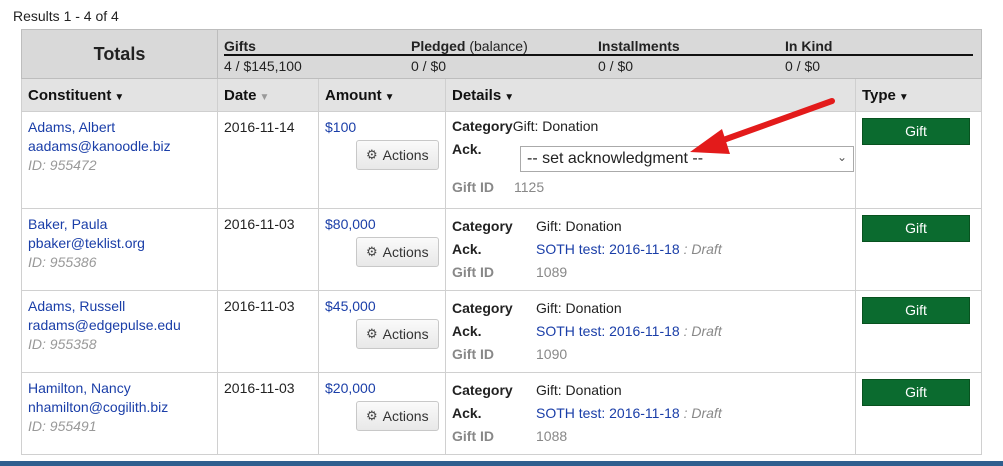 The width and height of the screenshot is (1003, 466). What do you see at coordinates (650, 95) in the screenshot?
I see `sort-details: Details ▼` at bounding box center [650, 95].